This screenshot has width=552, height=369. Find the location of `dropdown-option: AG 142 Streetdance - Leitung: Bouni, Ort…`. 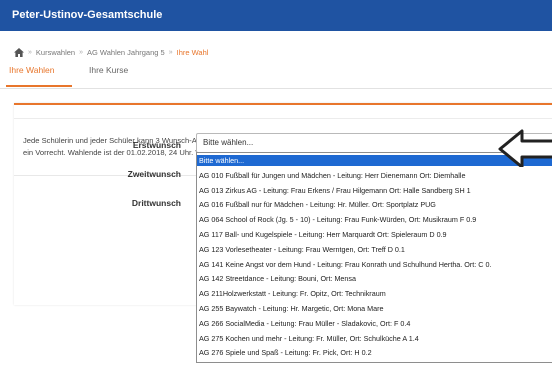

dropdown-option: AG 142 Streetdance - Leitung: Bouni, Ort… is located at coordinates (374, 278).